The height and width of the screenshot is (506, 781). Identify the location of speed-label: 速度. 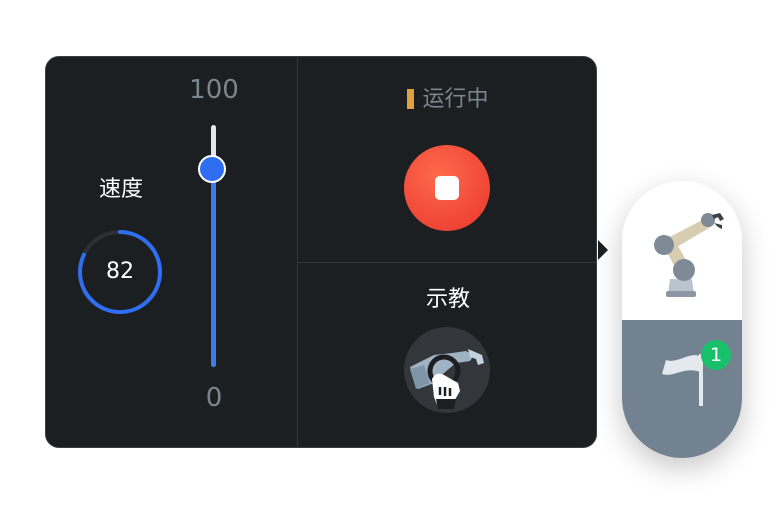
(120, 189).